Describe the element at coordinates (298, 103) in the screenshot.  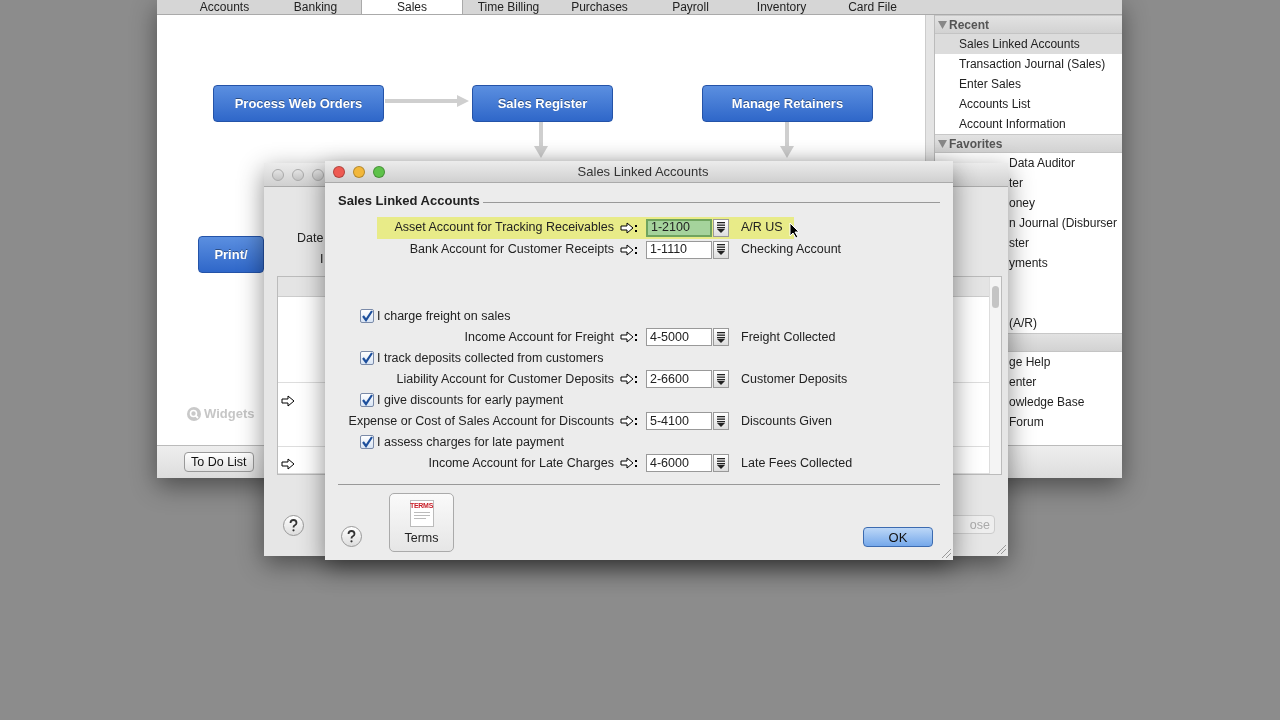
I see `flow-button: Process Web Orders` at that location.